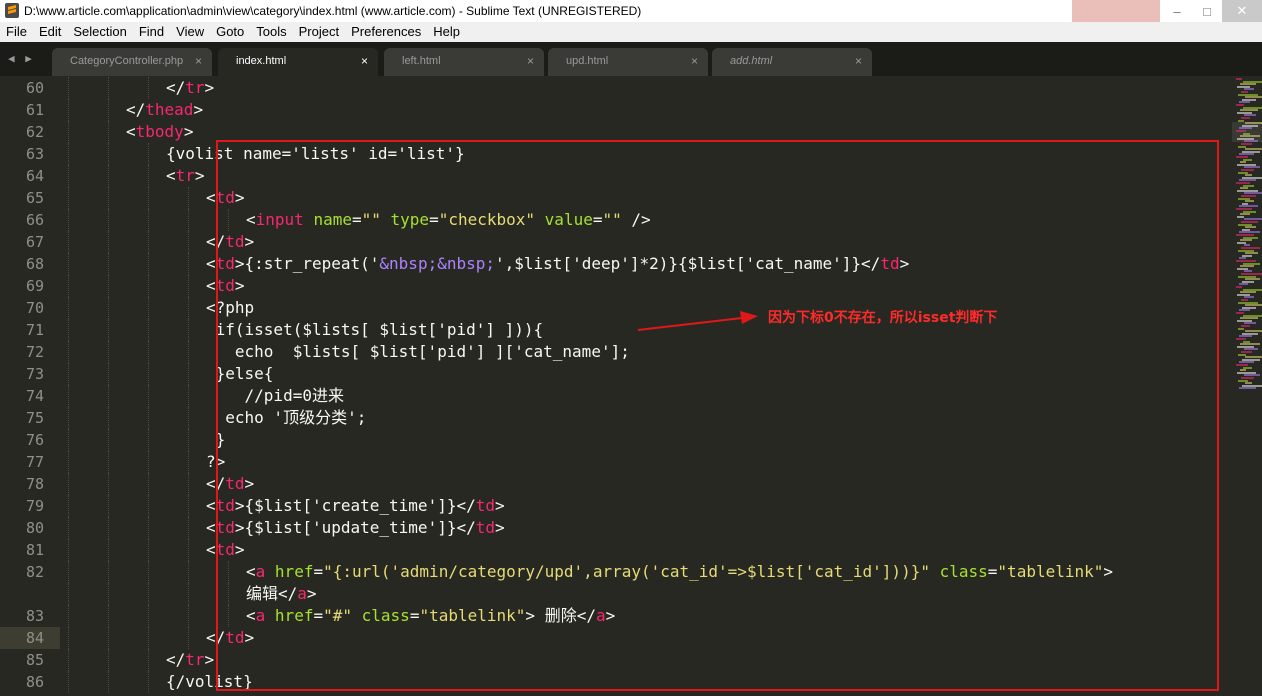 This screenshot has height=696, width=1262. I want to click on code-token: a, so click(260, 615).